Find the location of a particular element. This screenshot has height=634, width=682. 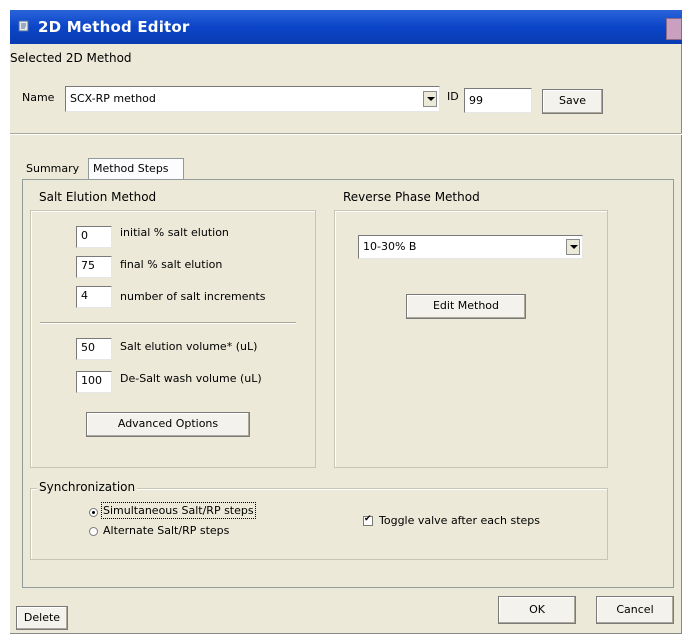

initial-salt-field: 0 is located at coordinates (94, 237).